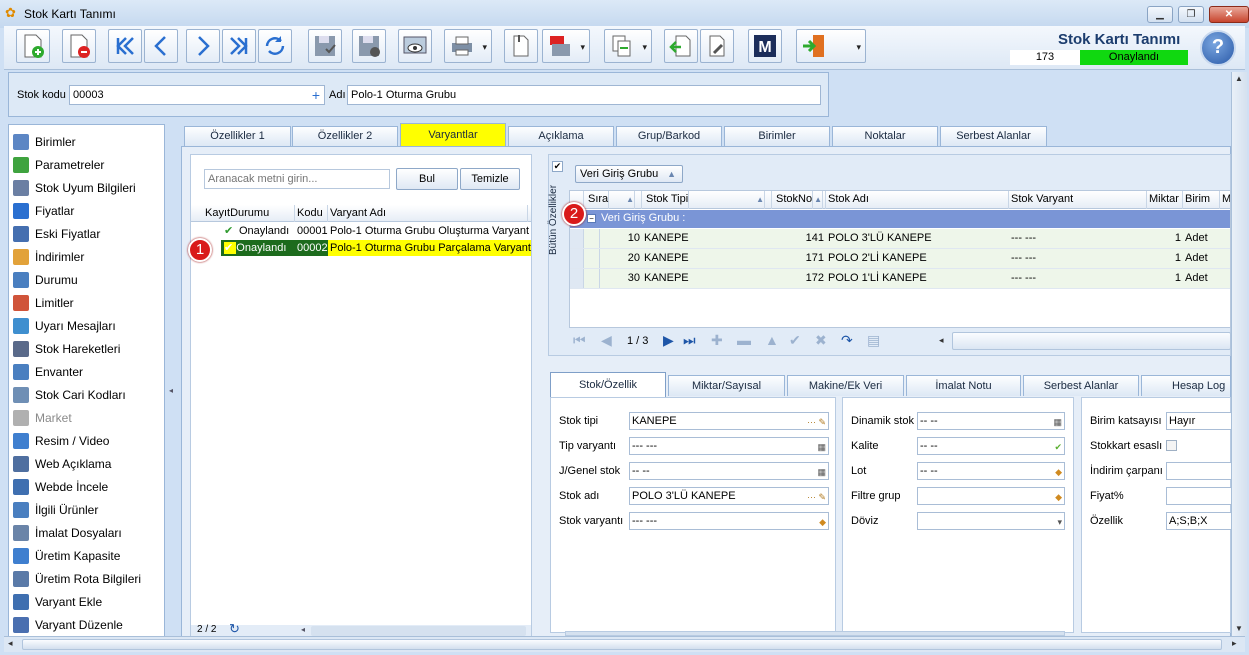 This screenshot has height=655, width=1249. What do you see at coordinates (629, 174) in the screenshot?
I see `group-by-button: Veri Giriş Grubu ▲` at bounding box center [629, 174].